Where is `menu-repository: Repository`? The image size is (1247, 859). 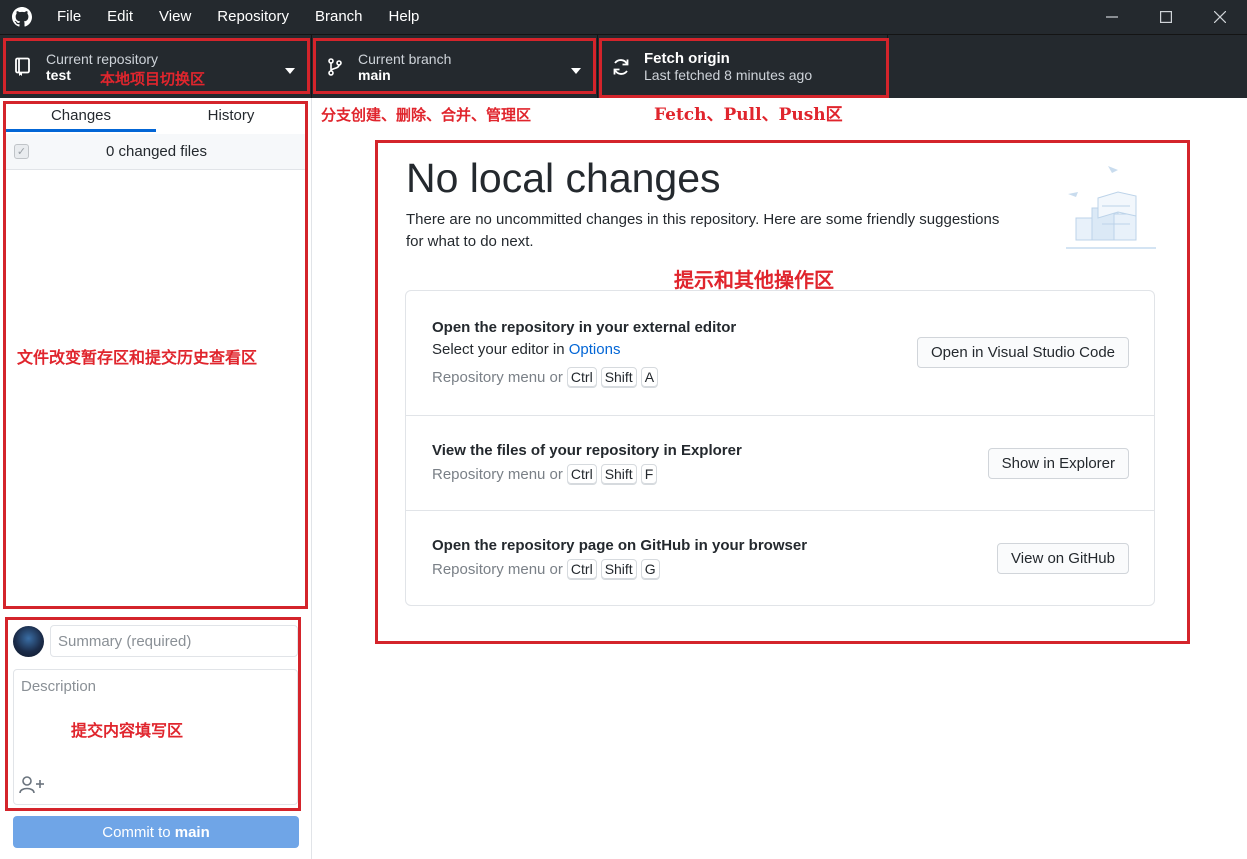 menu-repository: Repository is located at coordinates (253, 17).